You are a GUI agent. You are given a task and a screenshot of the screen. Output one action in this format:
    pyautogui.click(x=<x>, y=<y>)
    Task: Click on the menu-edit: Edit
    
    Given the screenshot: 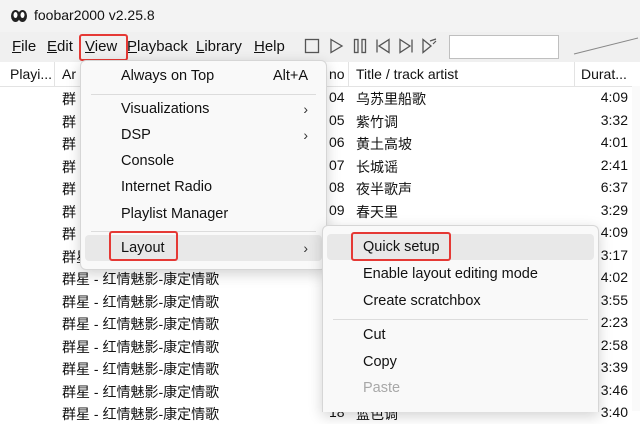 What is the action you would take?
    pyautogui.click(x=60, y=47)
    